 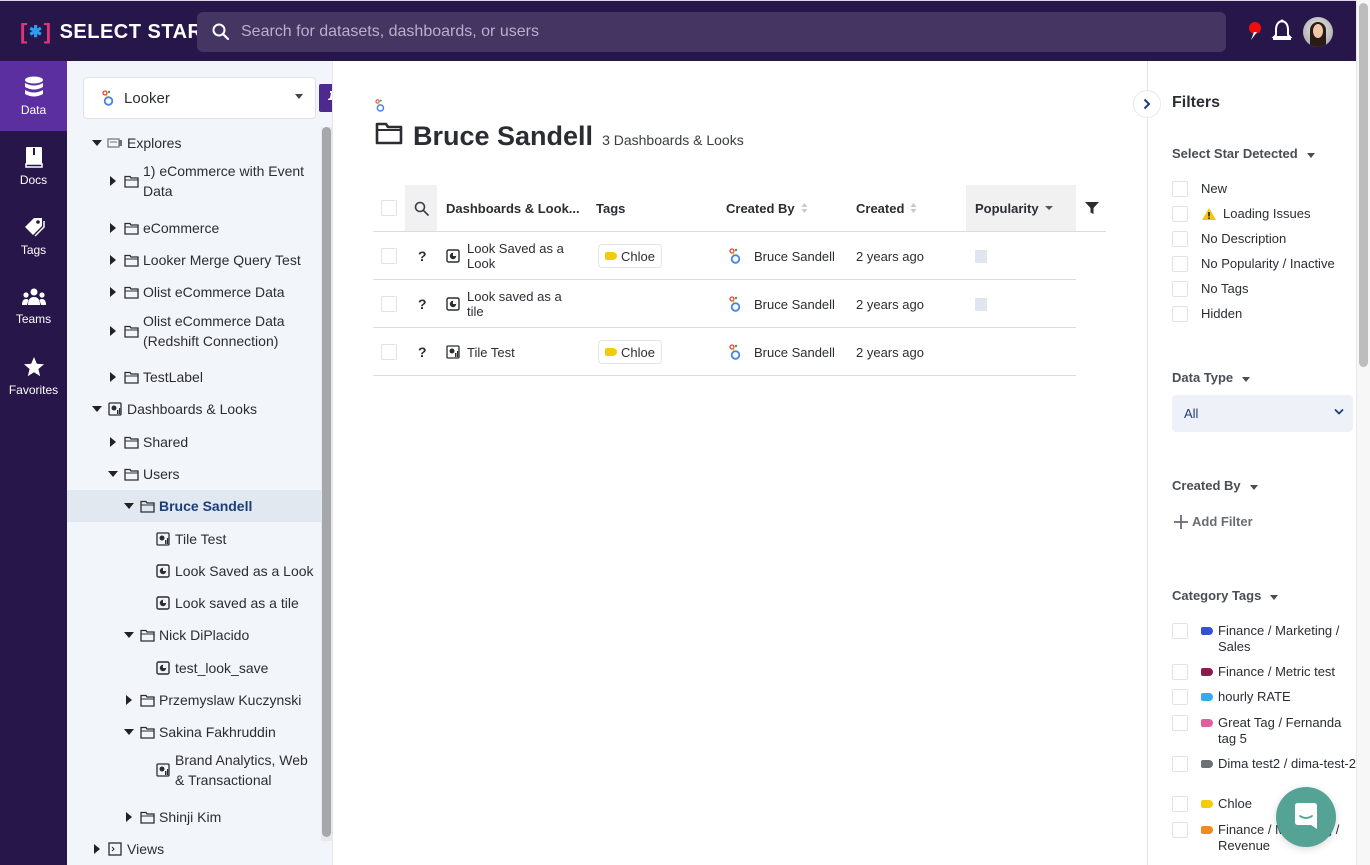 What do you see at coordinates (1363, 185) in the screenshot?
I see `page-scrollbar-thumb` at bounding box center [1363, 185].